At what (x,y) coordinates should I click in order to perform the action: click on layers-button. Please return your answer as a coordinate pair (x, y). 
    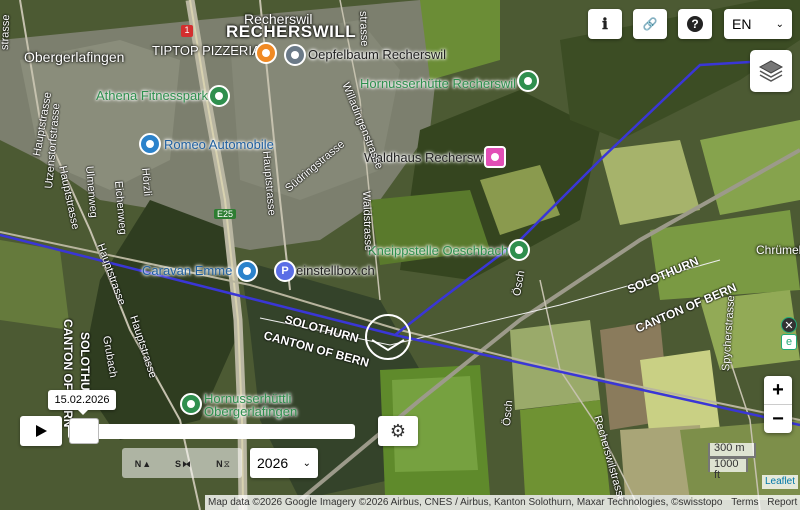
    Looking at the image, I should click on (771, 71).